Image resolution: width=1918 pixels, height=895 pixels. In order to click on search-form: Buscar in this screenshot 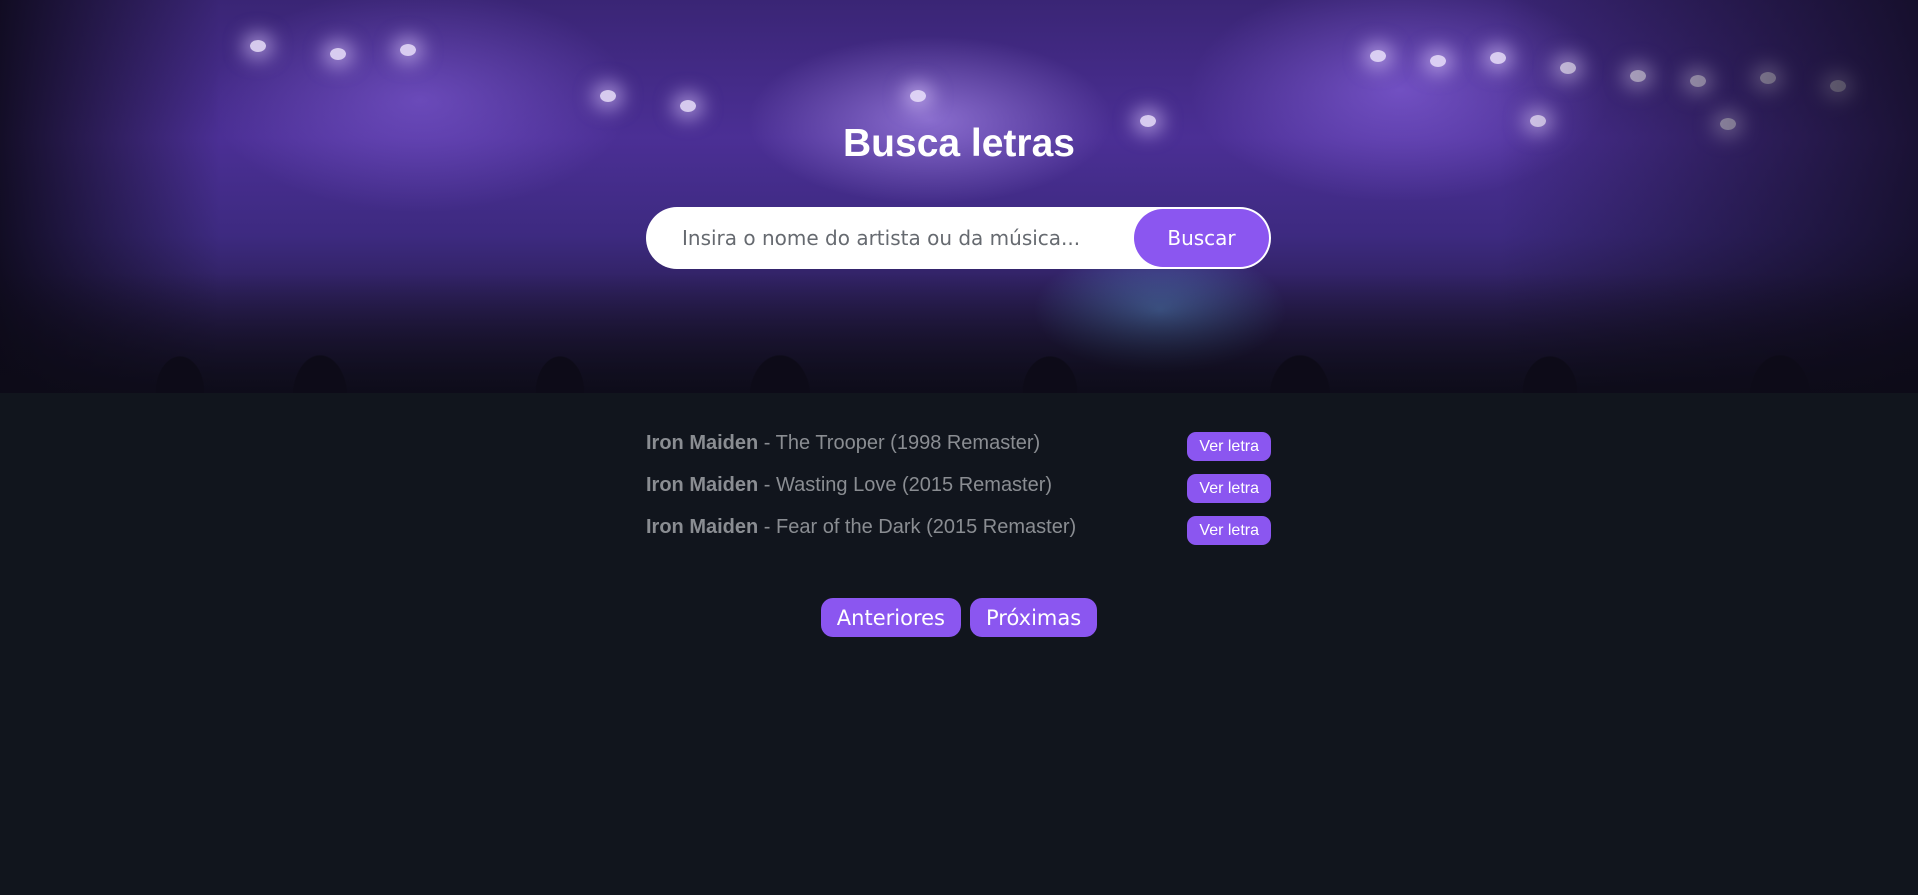, I will do `click(958, 238)`.